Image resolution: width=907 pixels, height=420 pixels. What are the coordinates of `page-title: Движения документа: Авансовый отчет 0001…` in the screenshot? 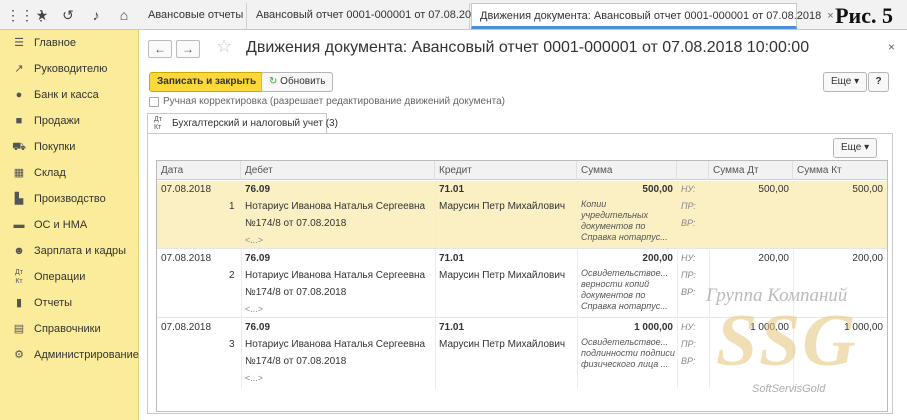 It's located at (528, 47).